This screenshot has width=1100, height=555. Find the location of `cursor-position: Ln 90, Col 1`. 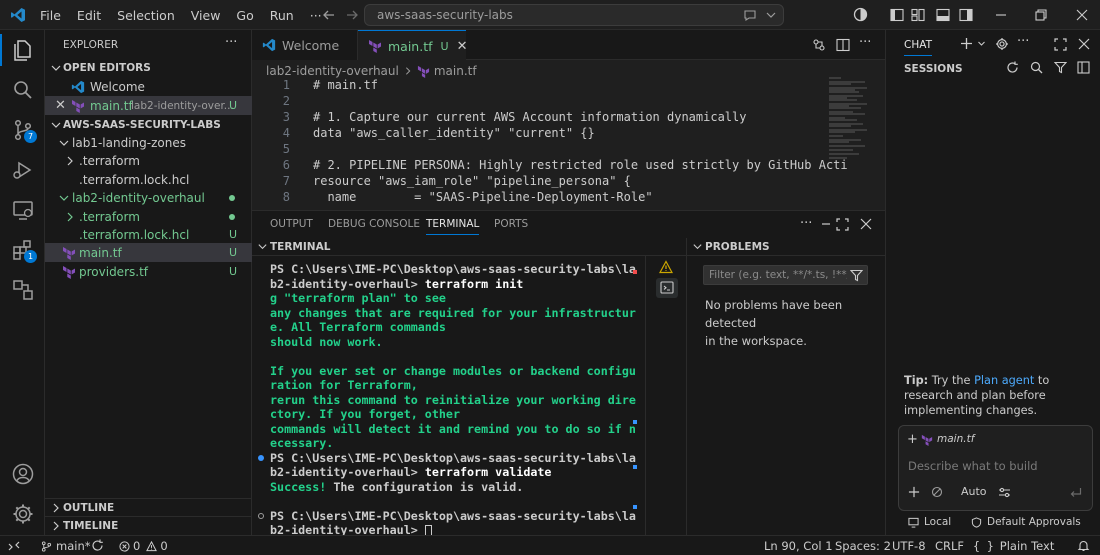

cursor-position: Ln 90, Col 1 is located at coordinates (798, 546).